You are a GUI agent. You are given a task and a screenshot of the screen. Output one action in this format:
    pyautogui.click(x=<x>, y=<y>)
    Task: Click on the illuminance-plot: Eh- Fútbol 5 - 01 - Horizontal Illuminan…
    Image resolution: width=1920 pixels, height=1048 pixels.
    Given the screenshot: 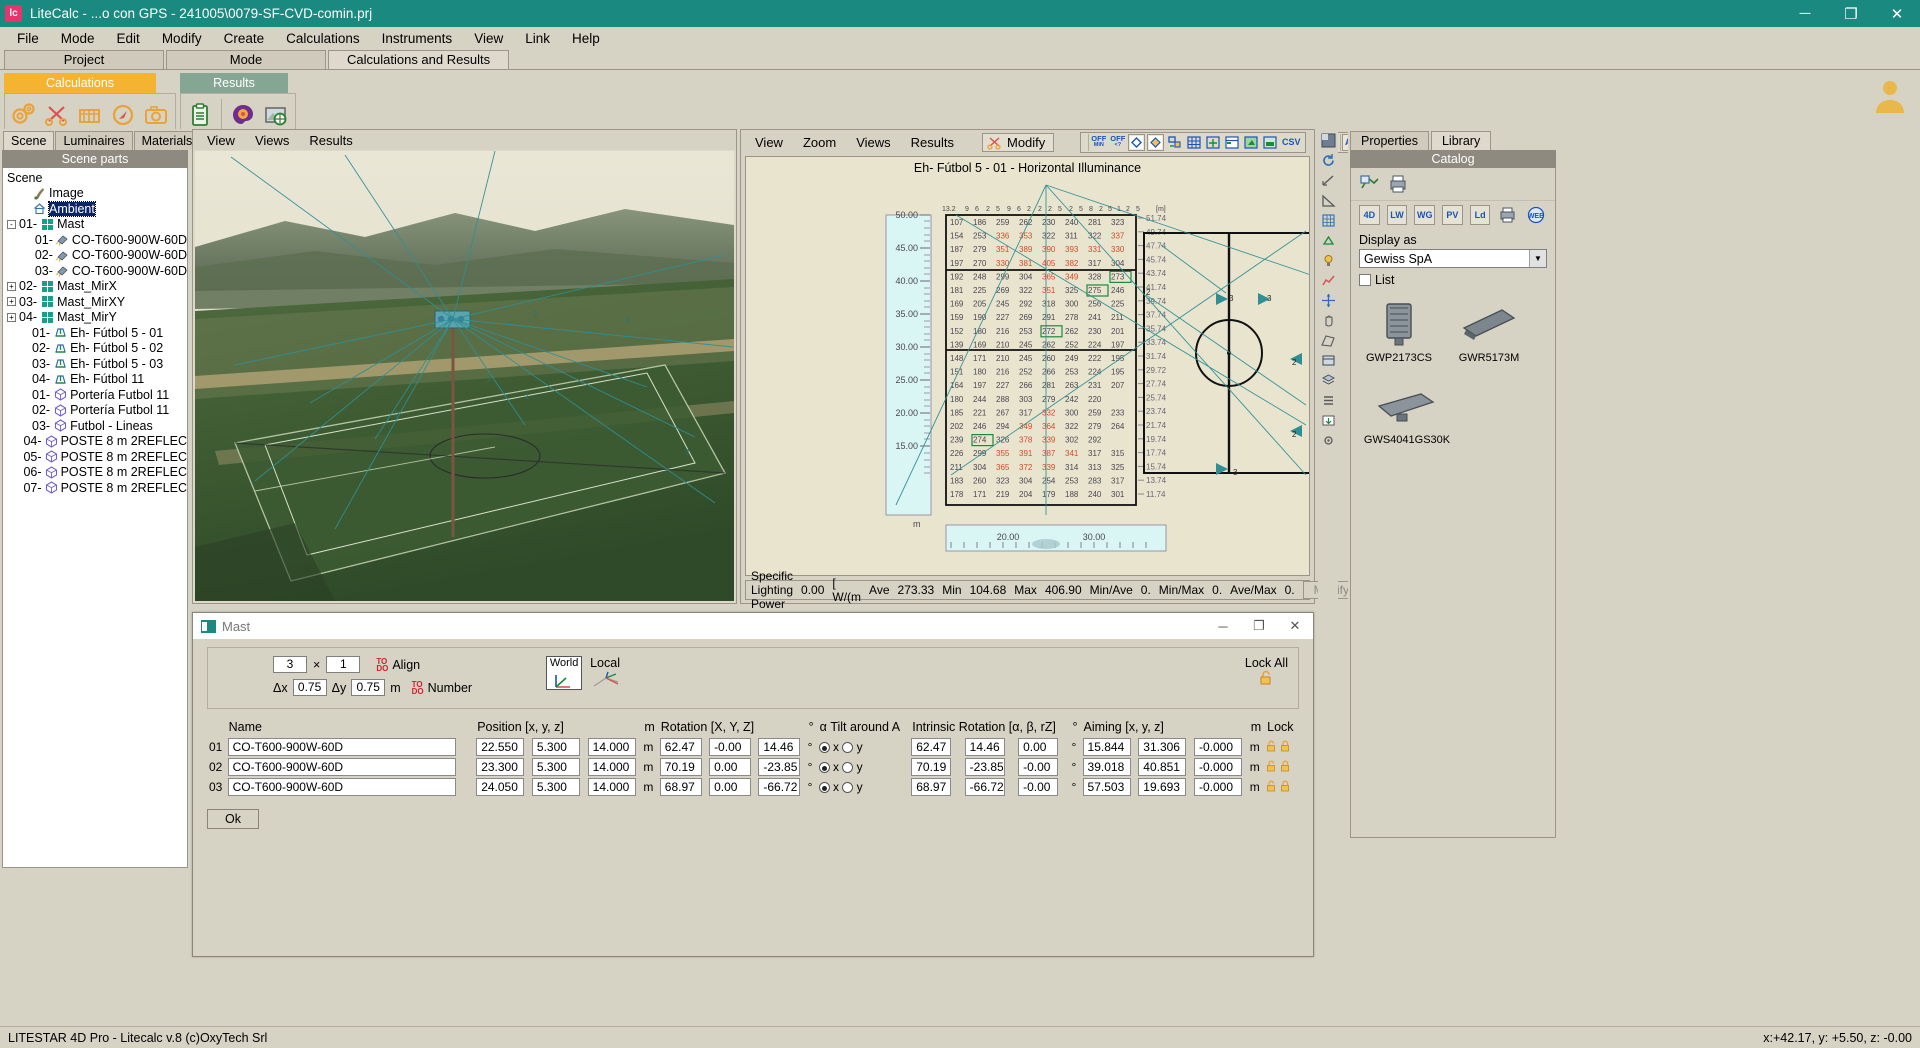 What is the action you would take?
    pyautogui.click(x=1027, y=366)
    